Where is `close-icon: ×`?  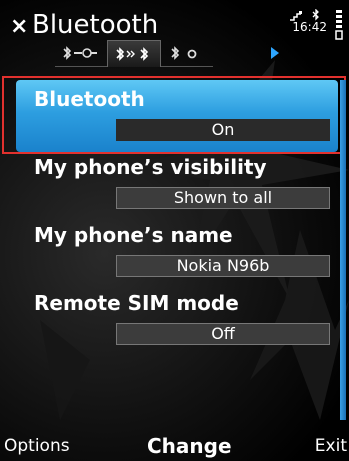
close-icon: × is located at coordinates (19, 27).